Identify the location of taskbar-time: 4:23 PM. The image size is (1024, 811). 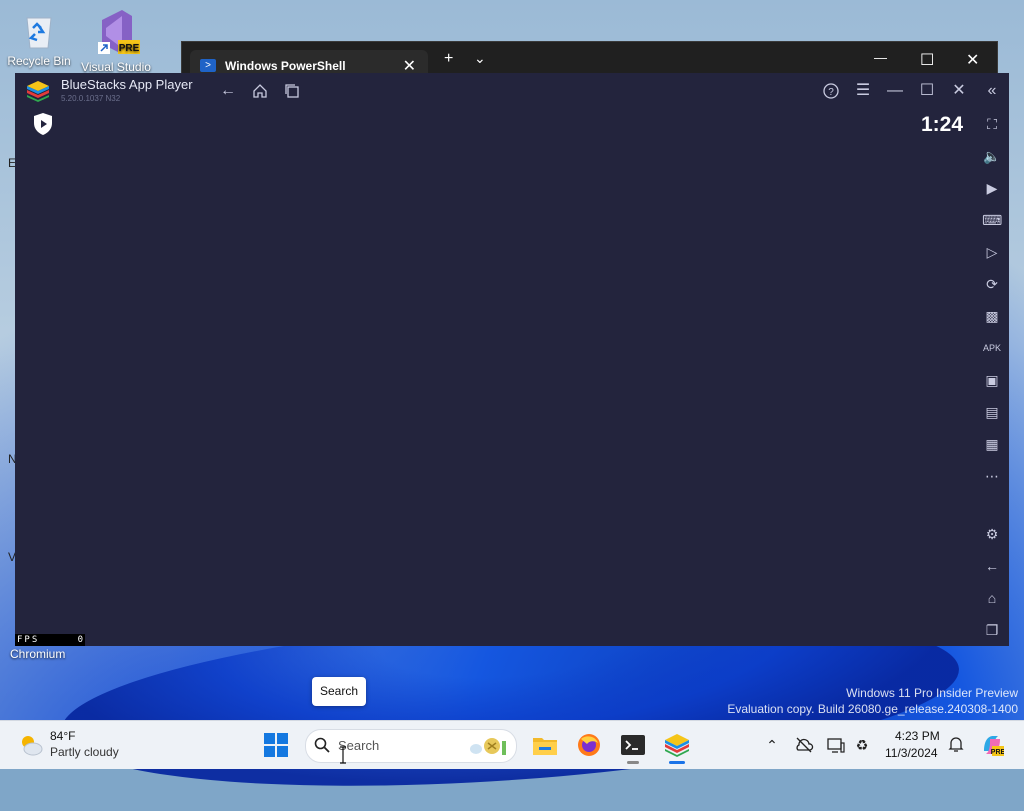
(917, 736).